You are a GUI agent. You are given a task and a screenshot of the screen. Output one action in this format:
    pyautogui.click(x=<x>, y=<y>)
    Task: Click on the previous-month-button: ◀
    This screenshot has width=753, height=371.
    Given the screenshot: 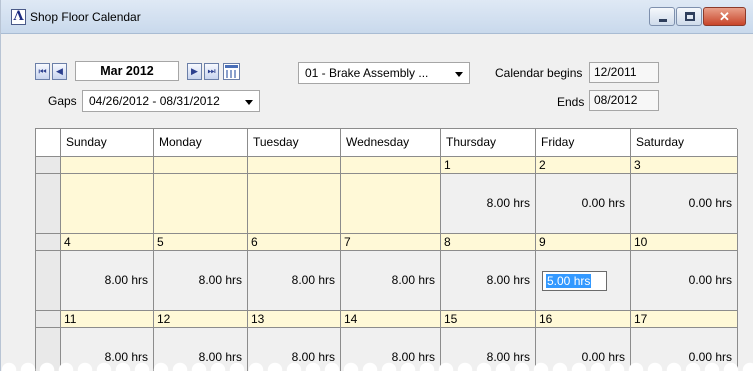 What is the action you would take?
    pyautogui.click(x=59, y=71)
    